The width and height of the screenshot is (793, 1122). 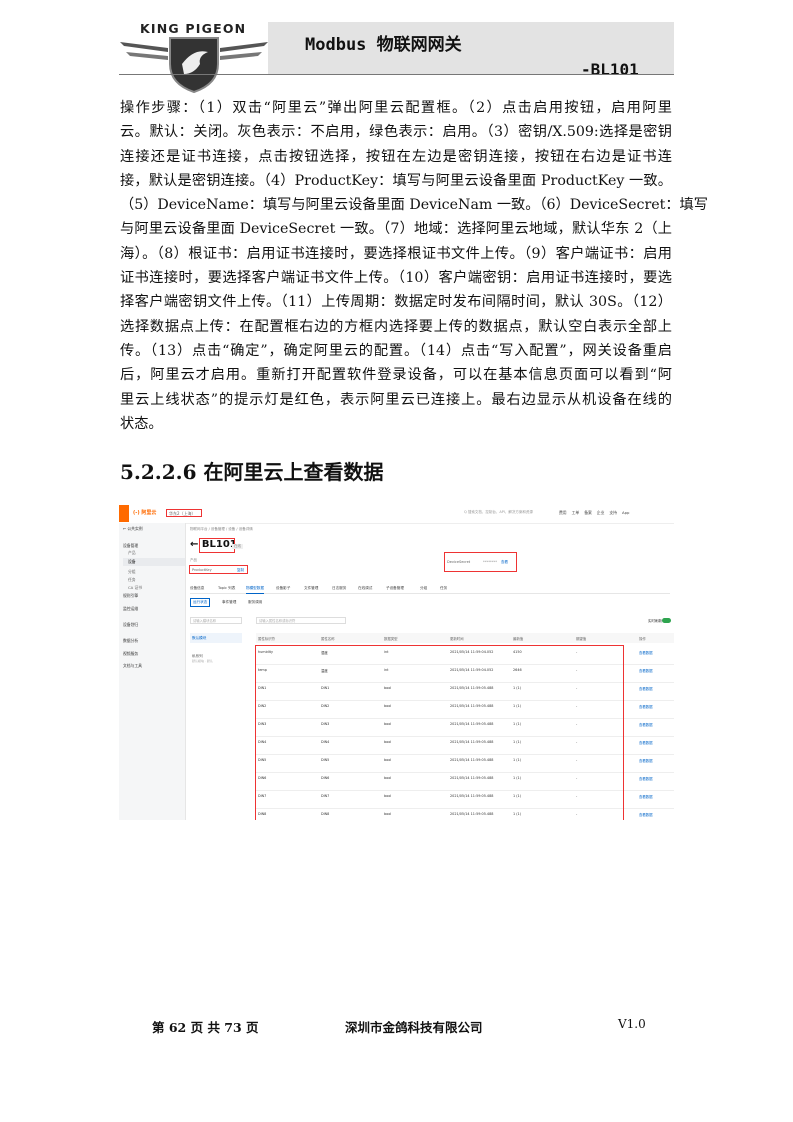 What do you see at coordinates (130, 654) in the screenshot?
I see `sidebar-item: 视频服务` at bounding box center [130, 654].